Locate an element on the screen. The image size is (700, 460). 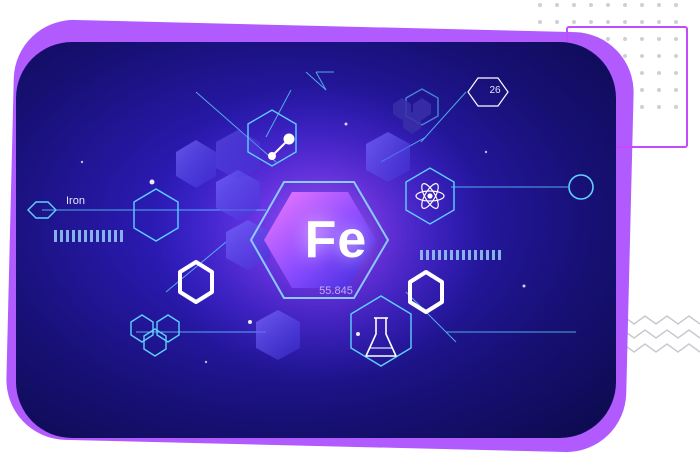
ring-right is located at coordinates (581, 187).